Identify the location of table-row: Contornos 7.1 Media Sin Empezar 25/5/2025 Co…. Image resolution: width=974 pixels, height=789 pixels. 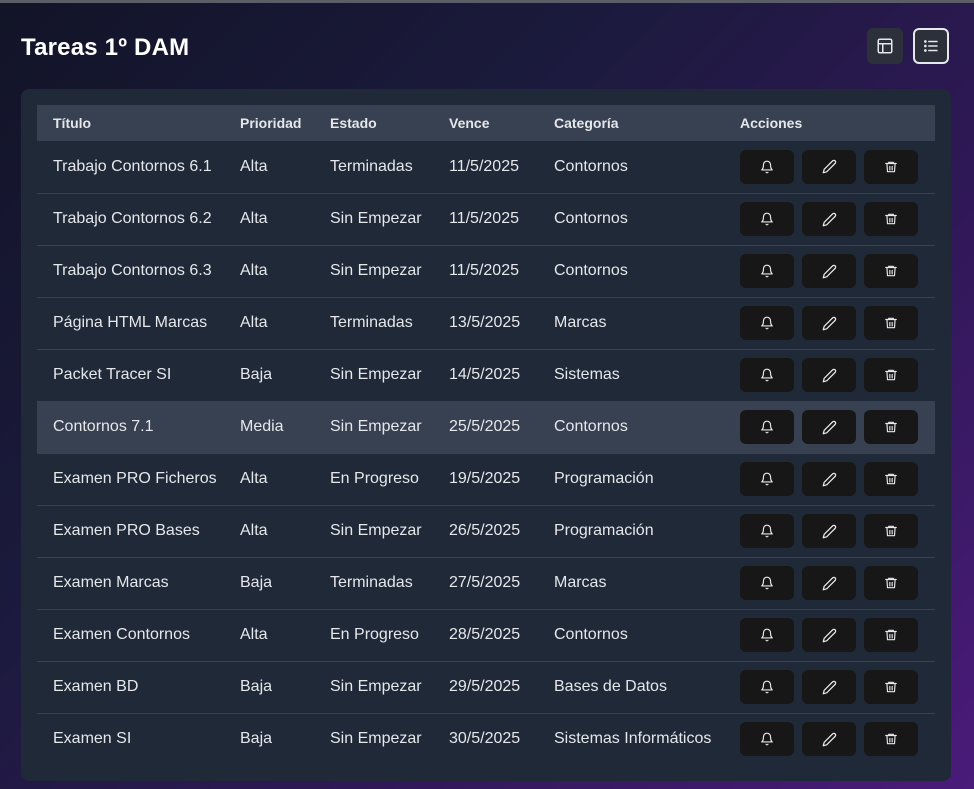
(486, 427).